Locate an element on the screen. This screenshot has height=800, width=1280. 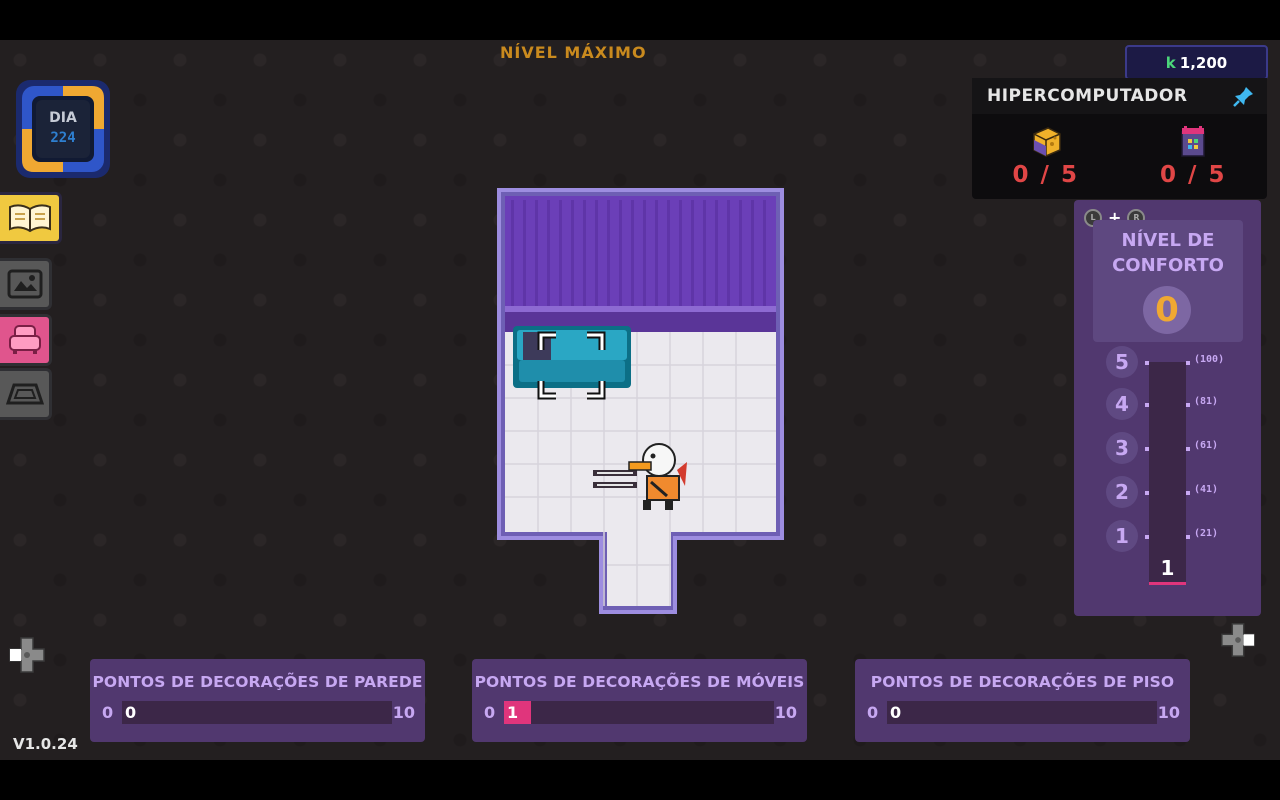
sidebar-item-furniture is located at coordinates (26, 340).